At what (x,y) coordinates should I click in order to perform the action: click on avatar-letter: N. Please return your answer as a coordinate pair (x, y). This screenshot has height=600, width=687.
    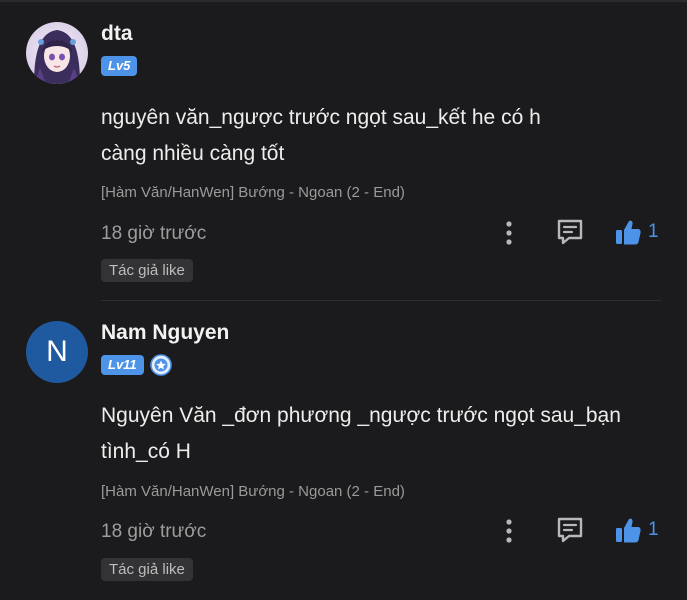
    Looking at the image, I should click on (57, 351).